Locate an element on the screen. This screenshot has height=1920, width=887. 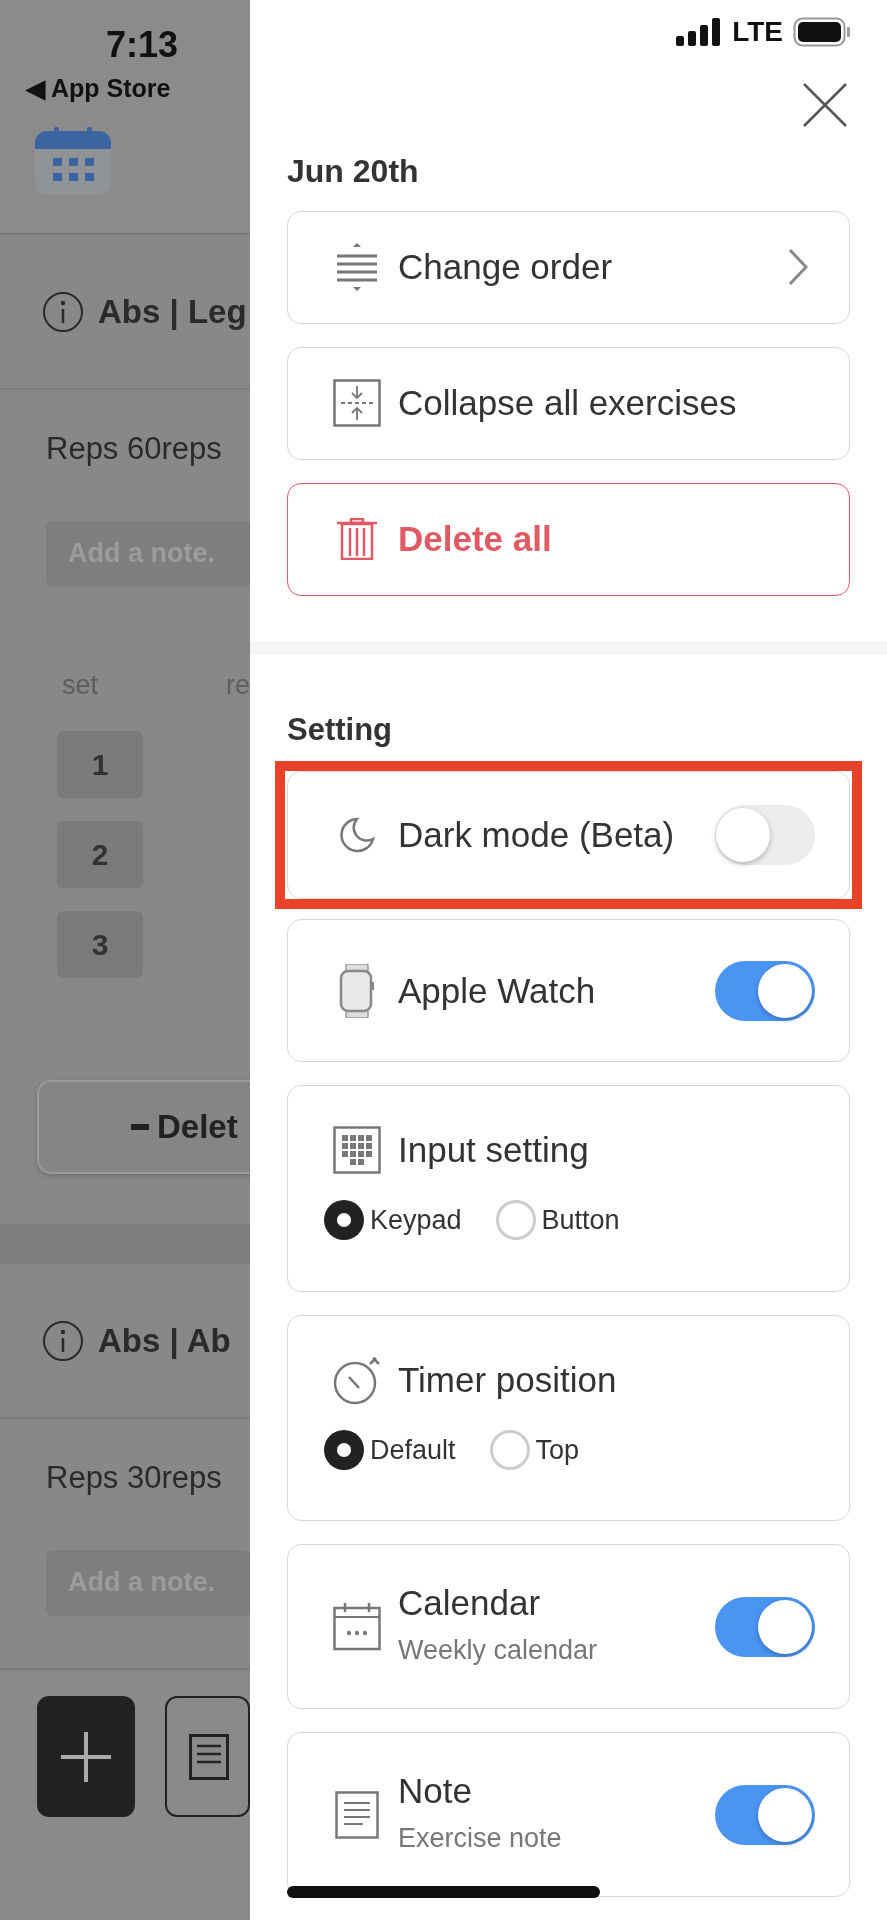
delete-all-button: Delete all is located at coordinates (568, 539).